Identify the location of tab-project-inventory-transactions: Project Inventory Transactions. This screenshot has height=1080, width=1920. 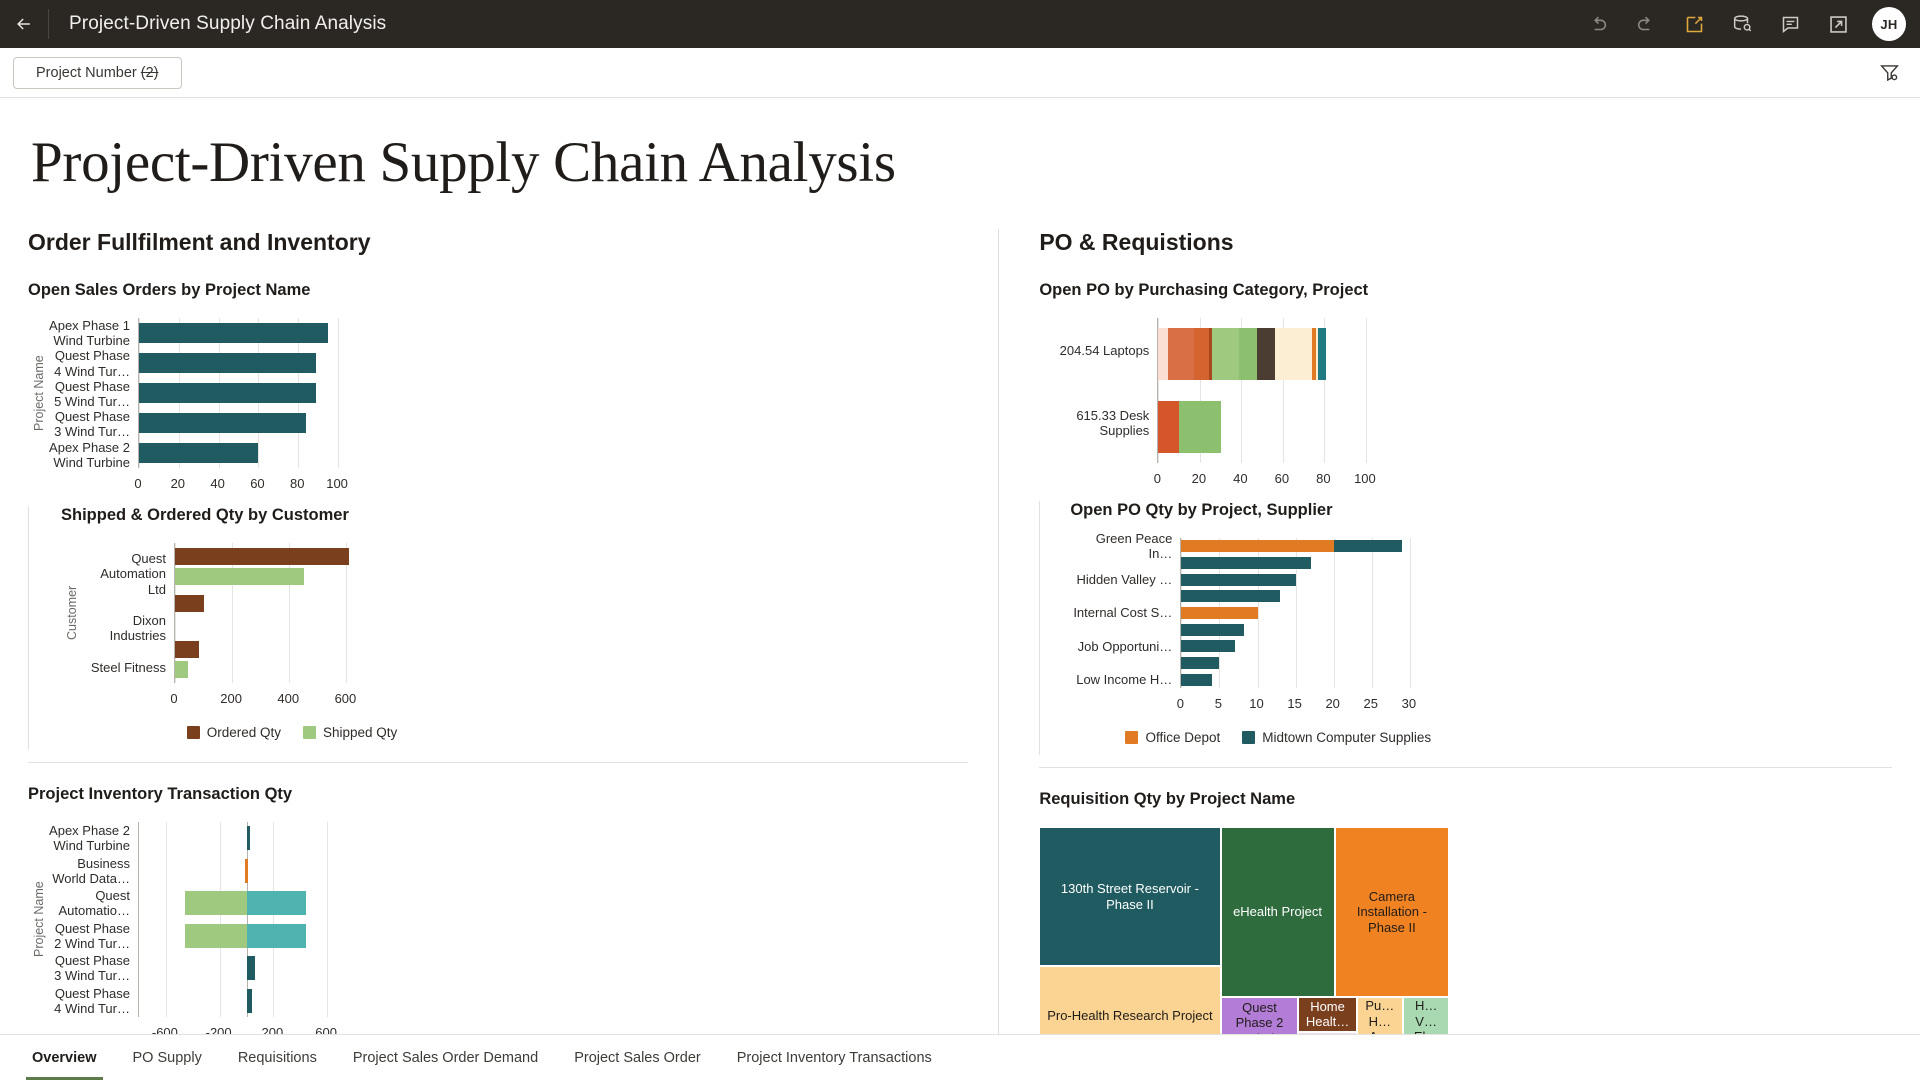
(834, 1057).